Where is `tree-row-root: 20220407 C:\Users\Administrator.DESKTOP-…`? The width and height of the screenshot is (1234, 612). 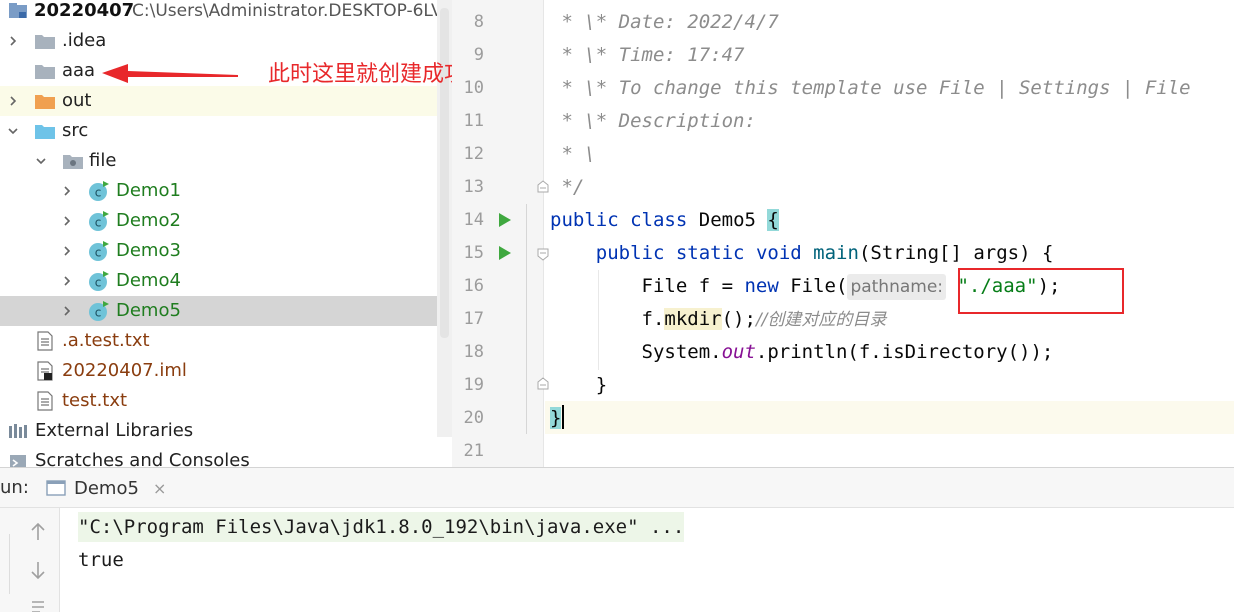
tree-row-root: 20220407 C:\Users\Administrator.DESKTOP-… is located at coordinates (226, 13).